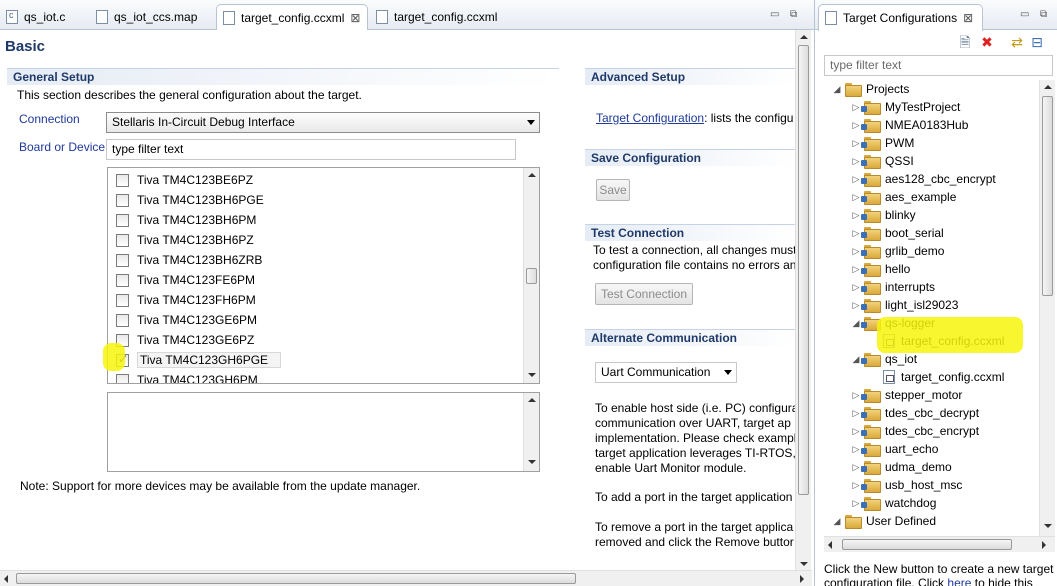 This screenshot has width=1057, height=586. I want to click on tree-item: ▷ udma_demo, so click(901, 467).